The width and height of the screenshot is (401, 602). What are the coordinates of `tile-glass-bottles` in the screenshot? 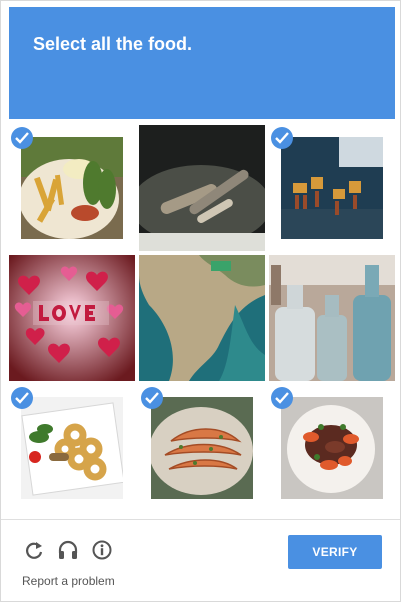 It's located at (332, 318).